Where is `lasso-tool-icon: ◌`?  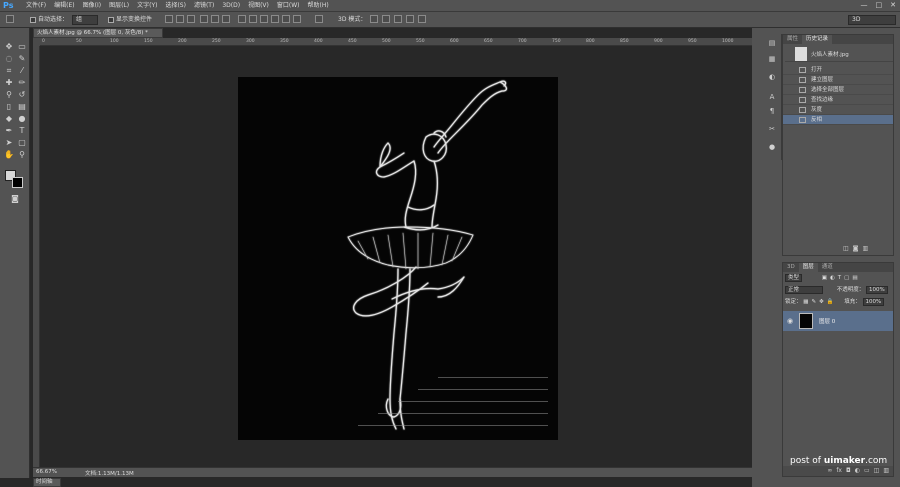 lasso-tool-icon: ◌ is located at coordinates (9, 59).